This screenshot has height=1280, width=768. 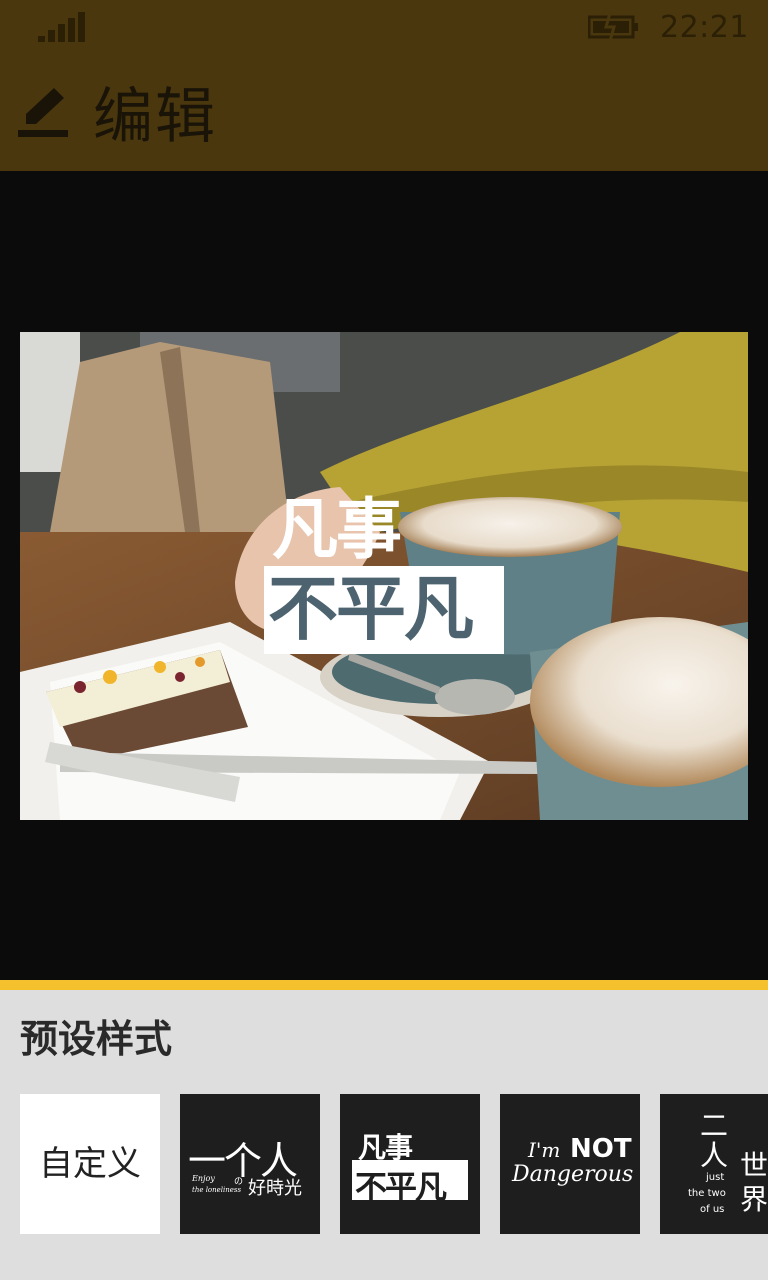 I want to click on overlay-text-box: 不平凡, so click(x=384, y=610).